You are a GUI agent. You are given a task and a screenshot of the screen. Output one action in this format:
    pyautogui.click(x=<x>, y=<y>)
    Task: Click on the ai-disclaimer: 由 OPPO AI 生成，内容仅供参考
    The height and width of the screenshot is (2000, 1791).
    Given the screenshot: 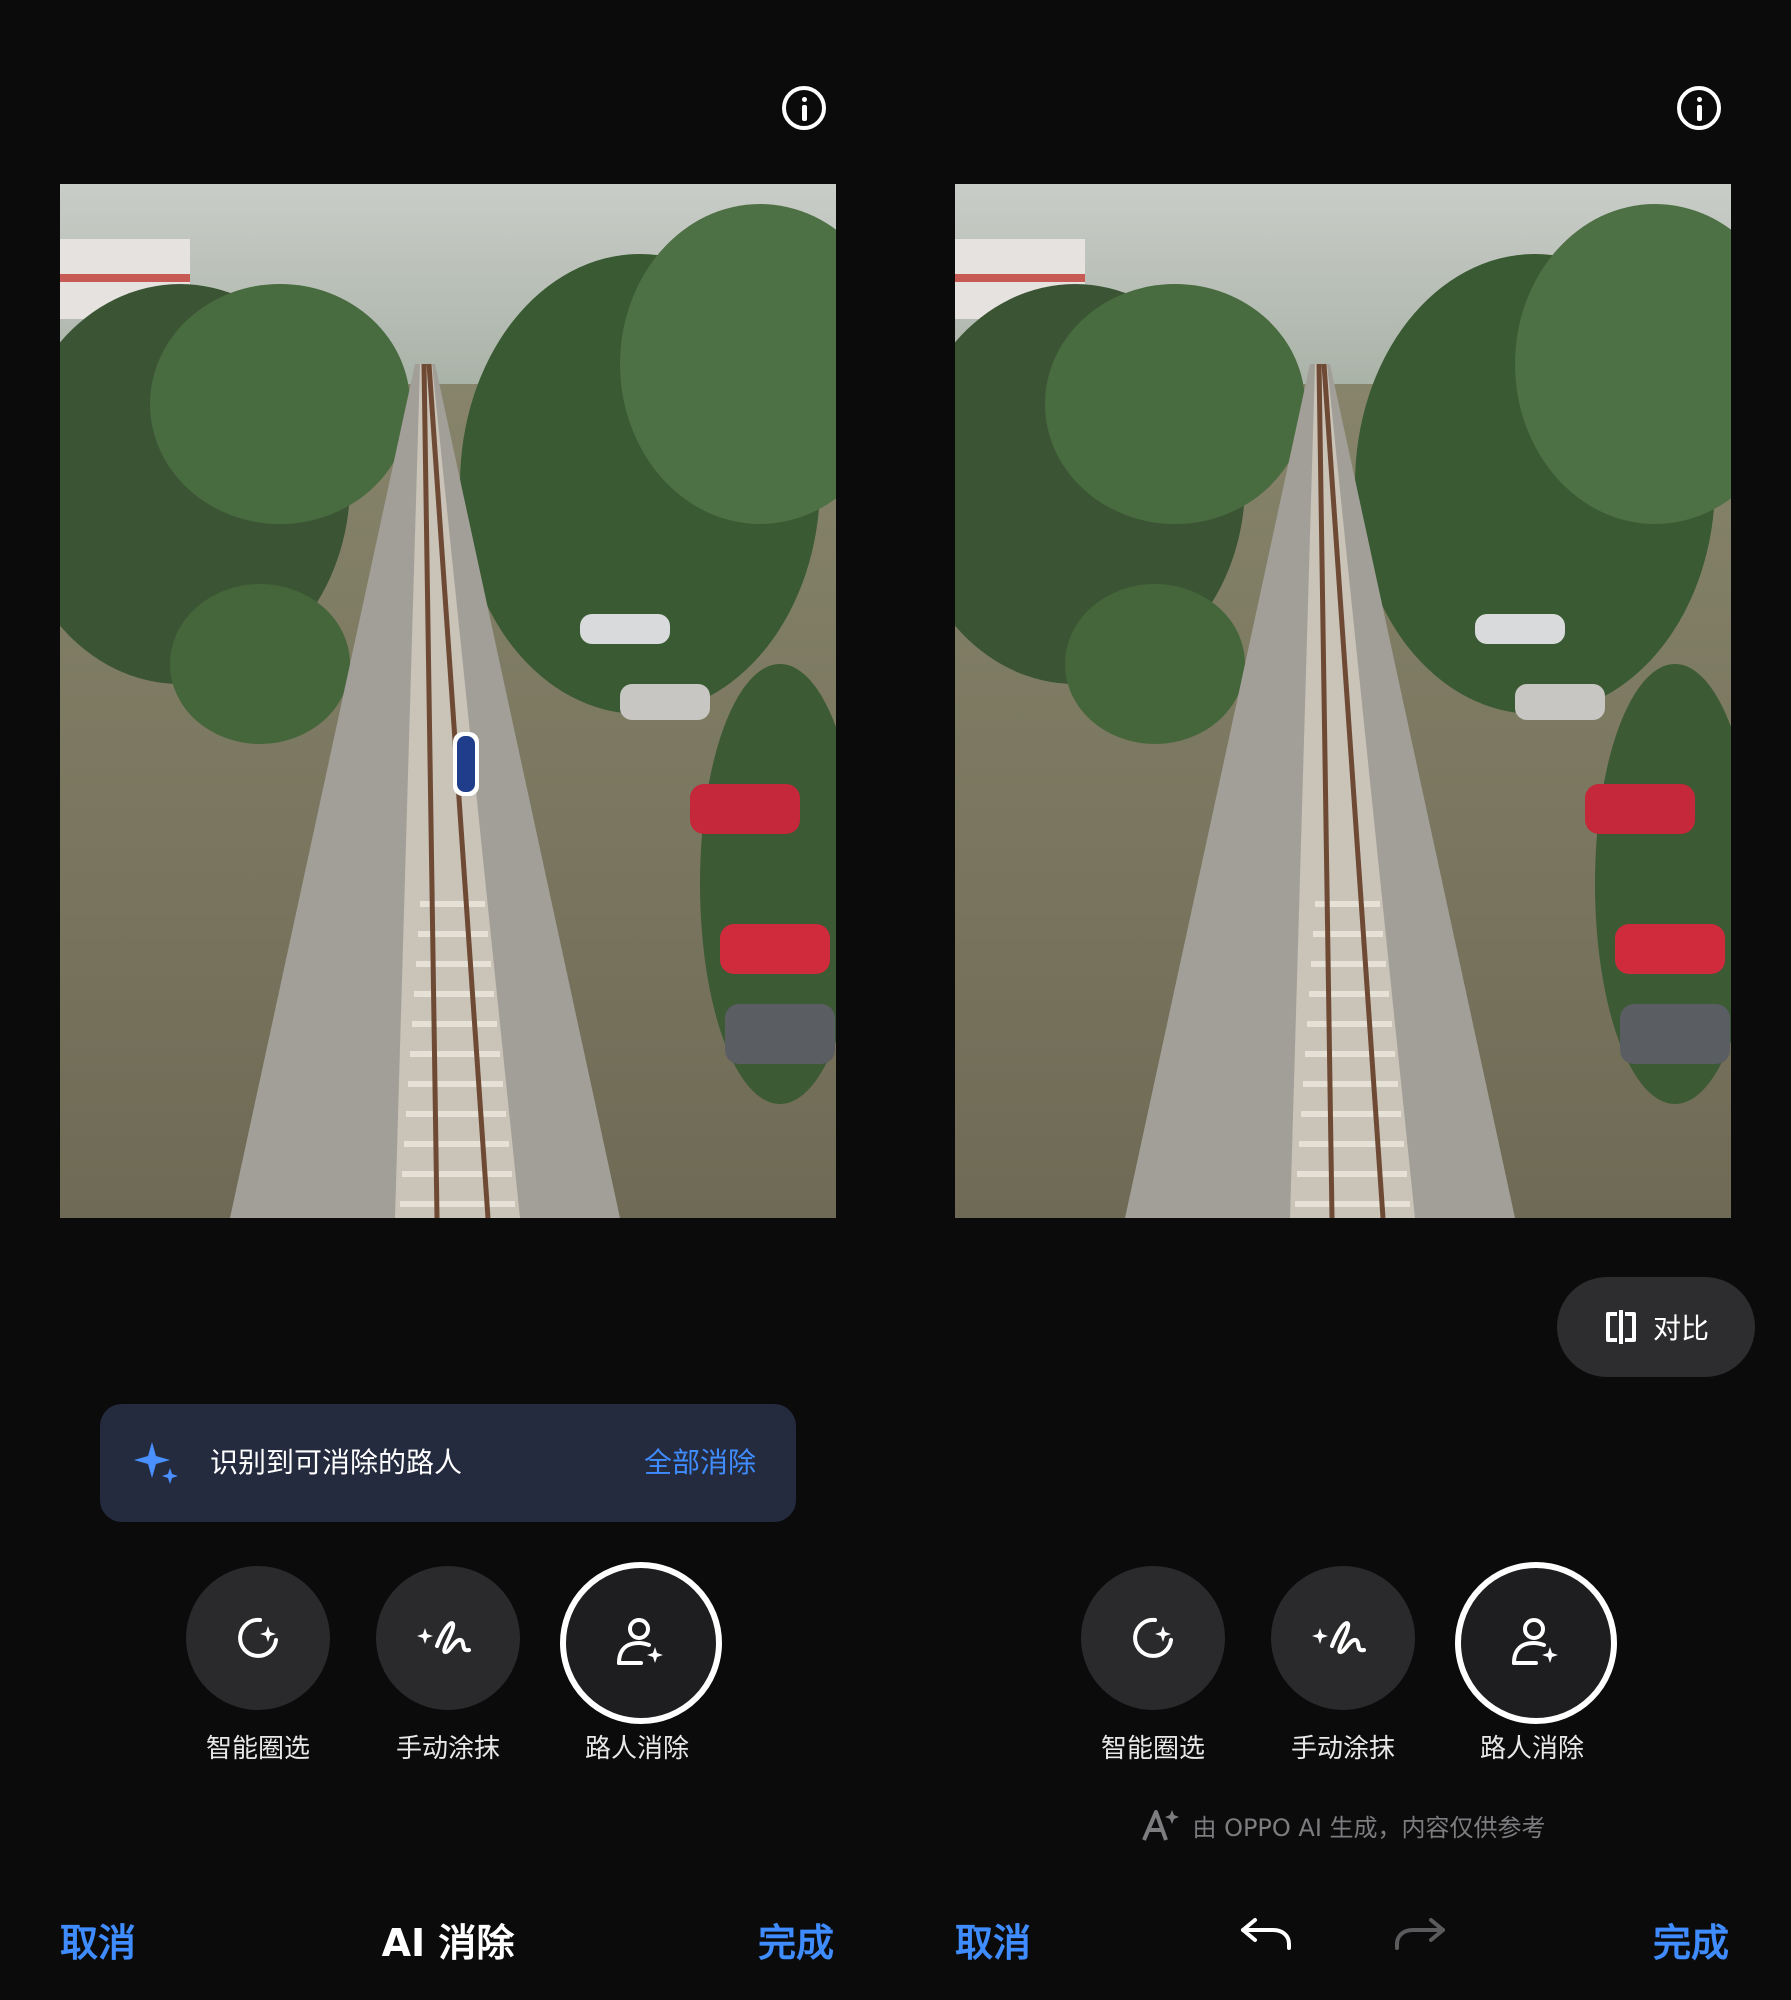 What is the action you would take?
    pyautogui.click(x=1343, y=1825)
    